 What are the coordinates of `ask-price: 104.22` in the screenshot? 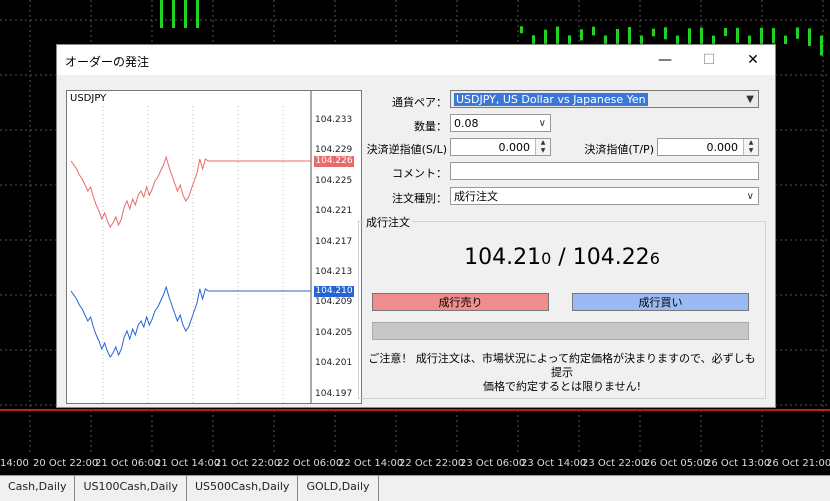 It's located at (611, 257).